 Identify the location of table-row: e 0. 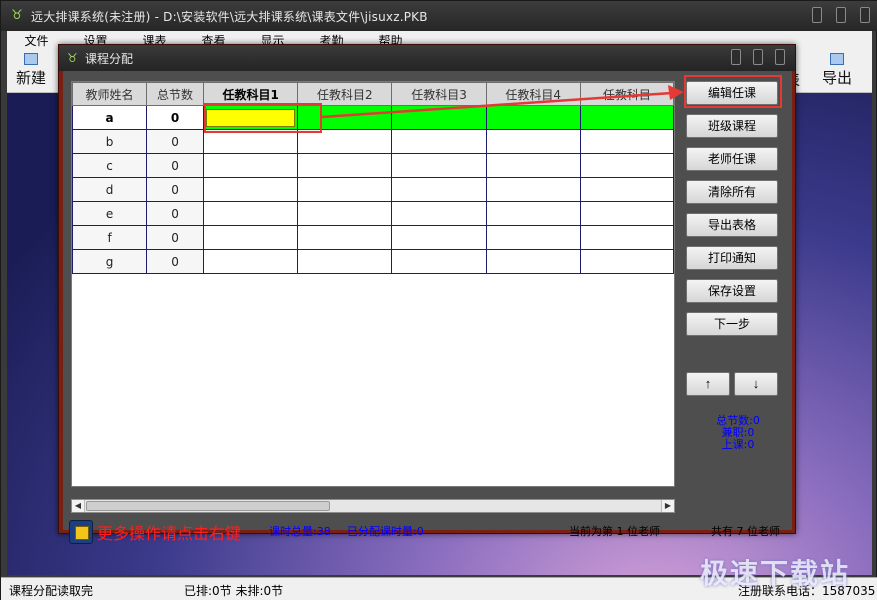
(373, 213).